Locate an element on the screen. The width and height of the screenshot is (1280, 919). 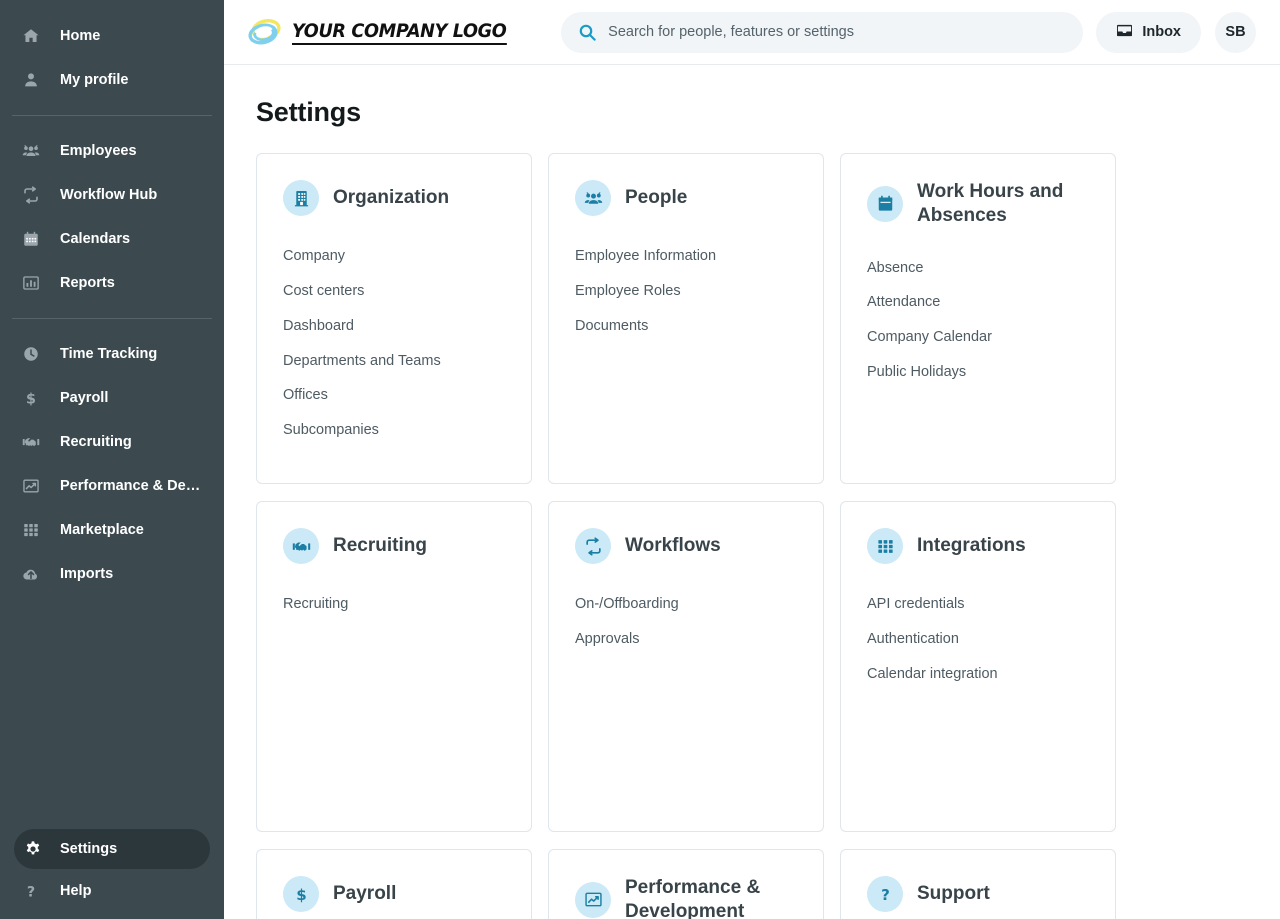
sidebar-item-label: Workflow Hub is located at coordinates (109, 194).